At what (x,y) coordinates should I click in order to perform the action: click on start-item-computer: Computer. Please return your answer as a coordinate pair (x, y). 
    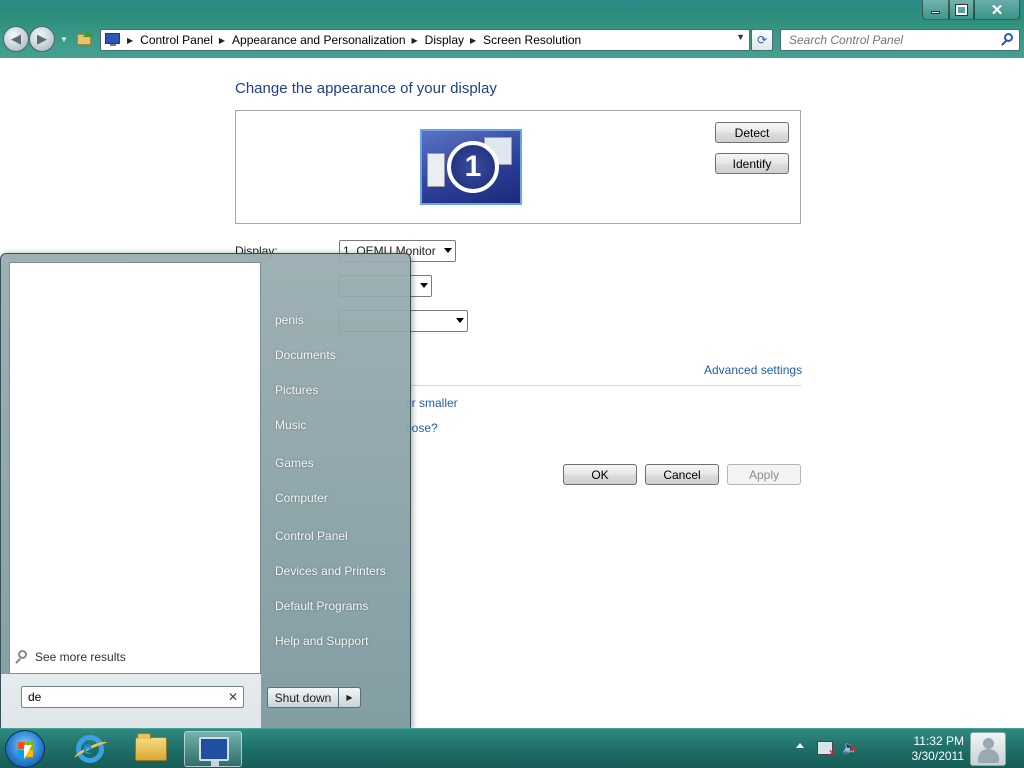
    Looking at the image, I should click on (301, 498).